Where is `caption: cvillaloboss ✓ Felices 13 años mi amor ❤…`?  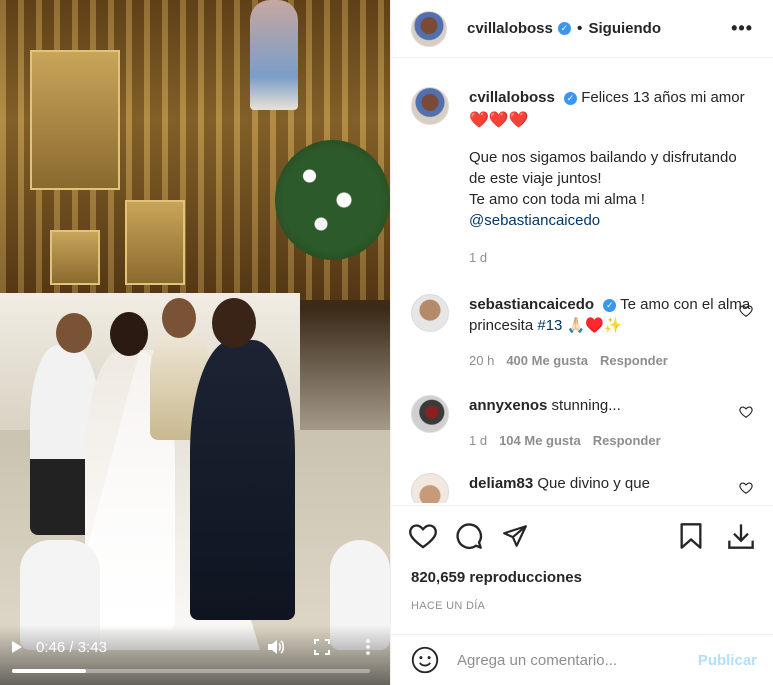
caption: cvillaloboss ✓ Felices 13 años mi amor ❤… is located at coordinates (582, 177).